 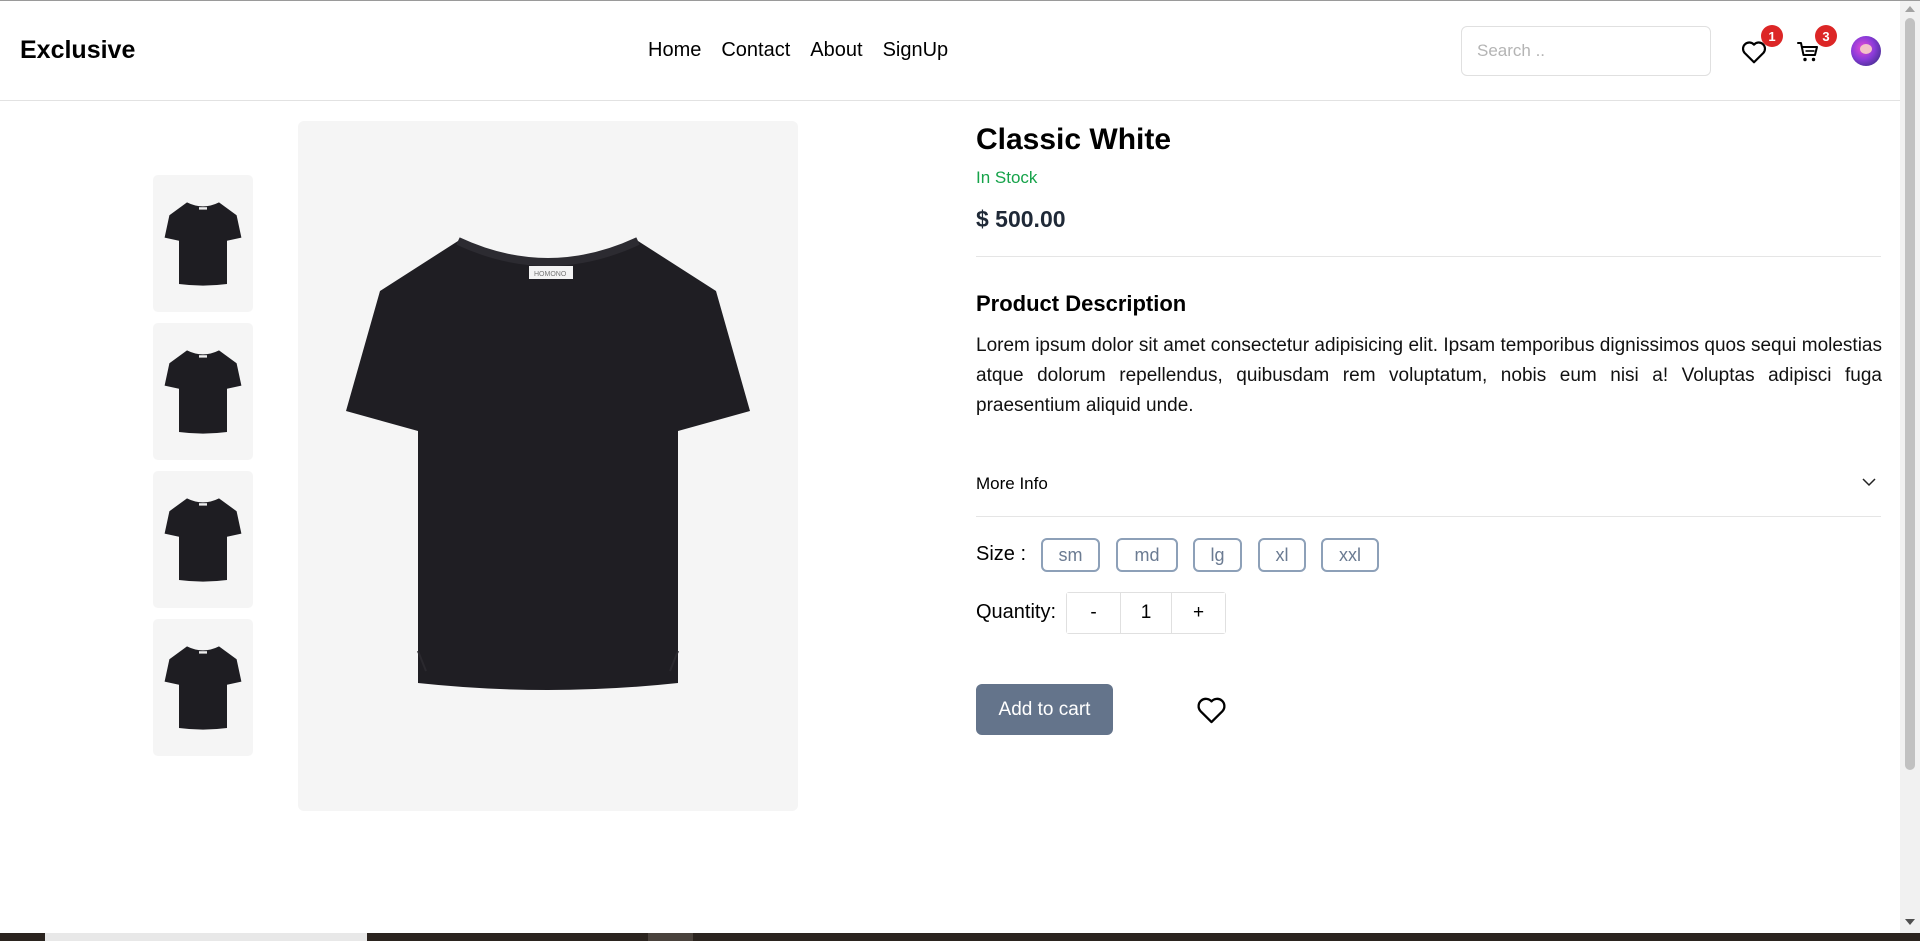 What do you see at coordinates (1910, 394) in the screenshot?
I see `scrollbar-thumb` at bounding box center [1910, 394].